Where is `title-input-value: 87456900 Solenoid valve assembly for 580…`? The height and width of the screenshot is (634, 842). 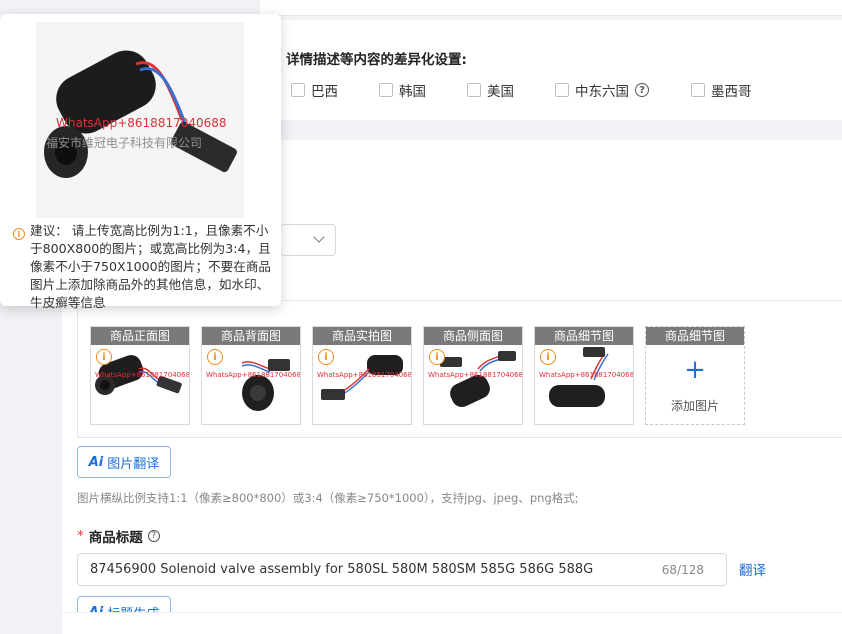
title-input-value: 87456900 Solenoid valve assembly for 580… is located at coordinates (342, 569).